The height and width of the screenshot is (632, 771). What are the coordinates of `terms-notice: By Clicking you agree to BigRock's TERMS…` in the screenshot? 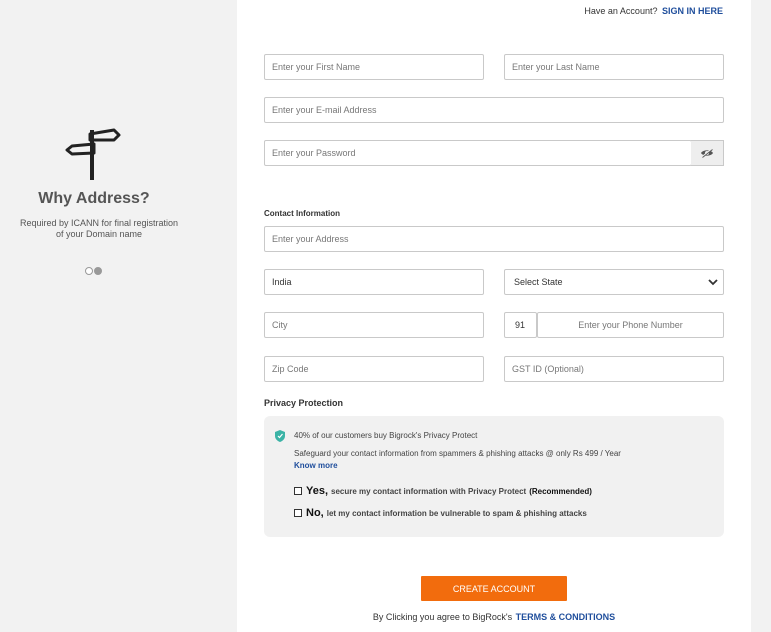 It's located at (494, 617).